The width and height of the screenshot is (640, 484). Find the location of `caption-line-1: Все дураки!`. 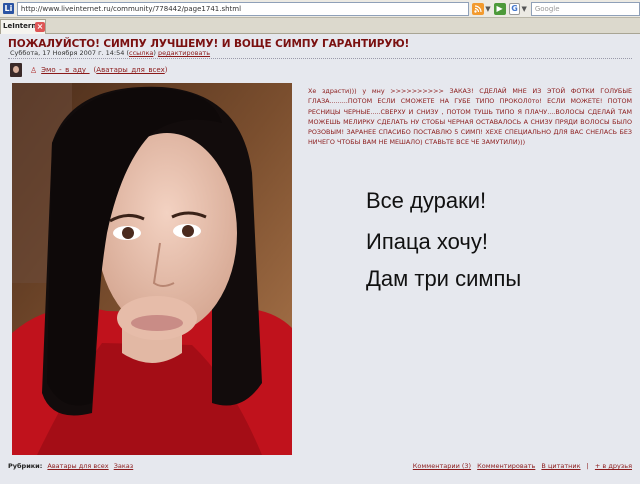

caption-line-1: Все дураки! is located at coordinates (426, 200).